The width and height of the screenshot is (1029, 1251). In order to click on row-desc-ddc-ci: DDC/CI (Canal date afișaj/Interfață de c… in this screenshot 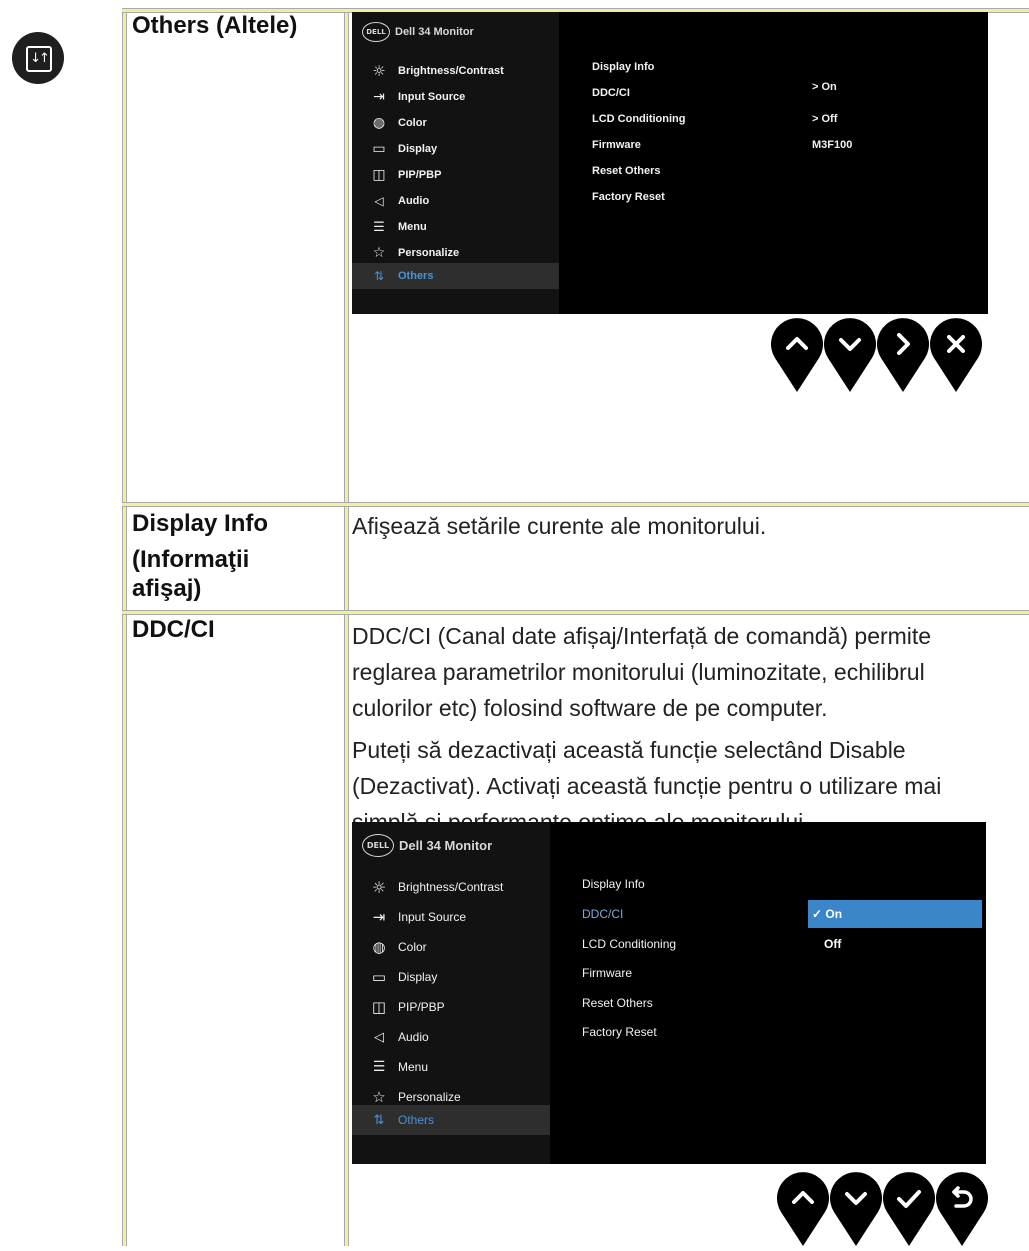, I will do `click(647, 729)`.